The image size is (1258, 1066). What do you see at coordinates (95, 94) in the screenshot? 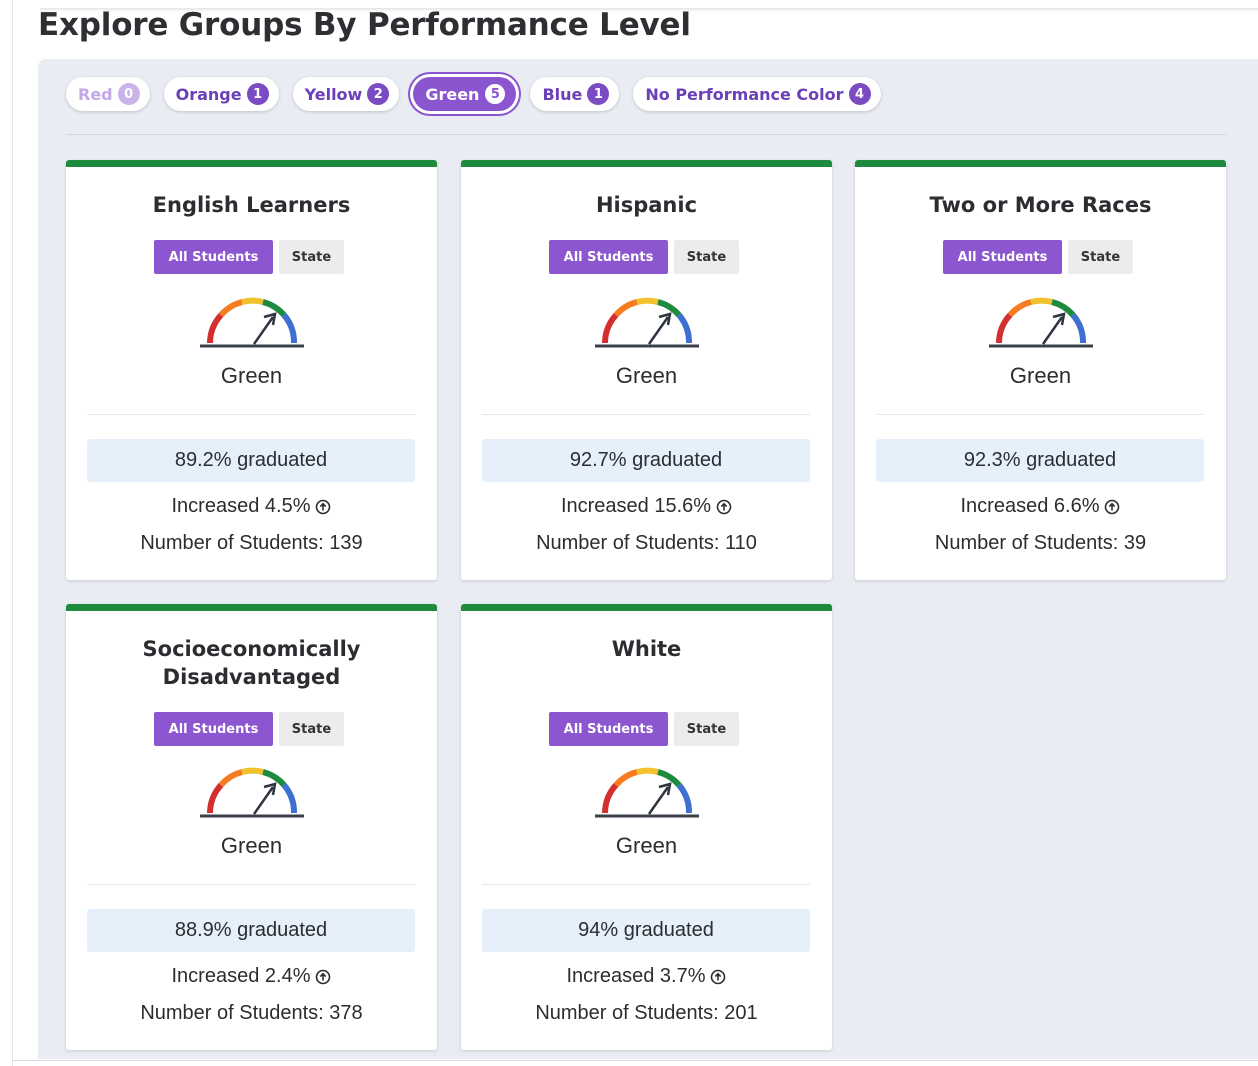
I see `filter-label: Red` at bounding box center [95, 94].